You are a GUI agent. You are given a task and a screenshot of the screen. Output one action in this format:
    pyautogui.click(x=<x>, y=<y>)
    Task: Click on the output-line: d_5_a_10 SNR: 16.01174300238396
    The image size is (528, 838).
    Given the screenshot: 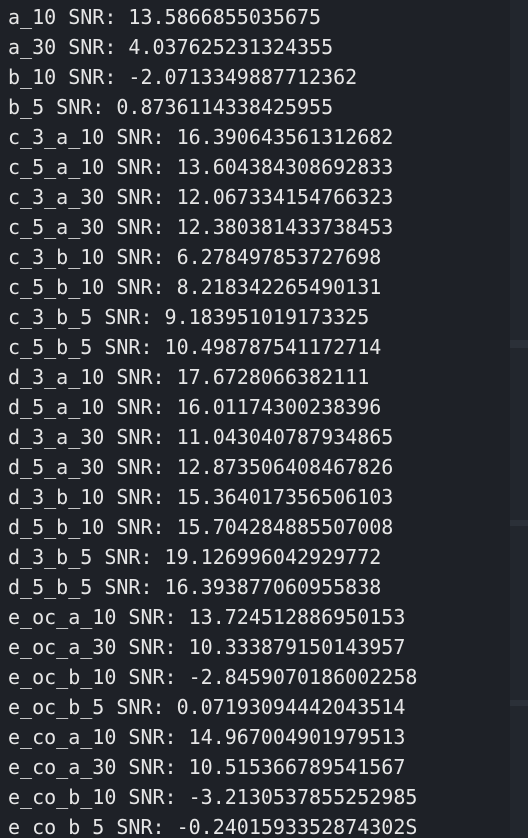 What is the action you would take?
    pyautogui.click(x=195, y=407)
    